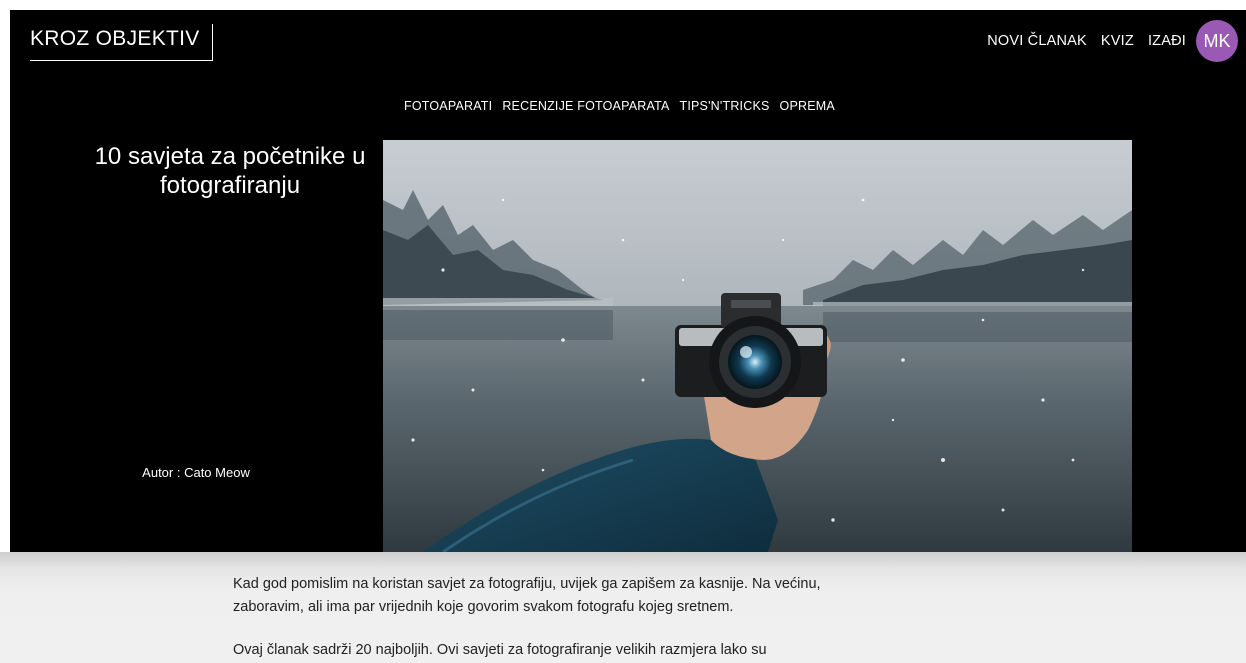  Describe the element at coordinates (448, 106) in the screenshot. I see `category-fotoaparati: FOTOAPARATI` at that location.